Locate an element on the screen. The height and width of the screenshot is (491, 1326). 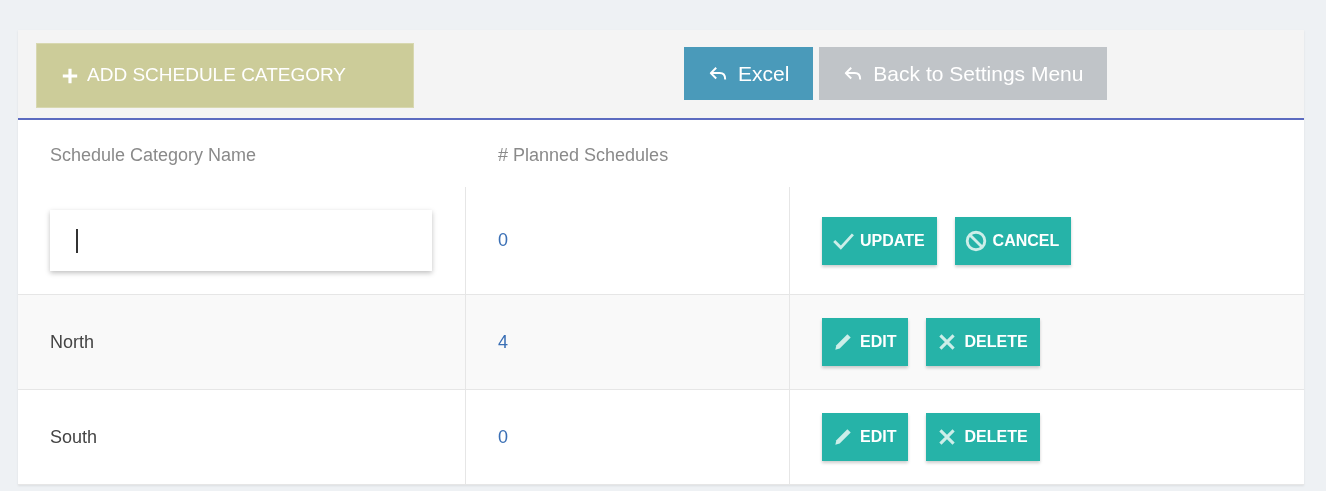
column-header: # Planned Schedules is located at coordinates (583, 155).